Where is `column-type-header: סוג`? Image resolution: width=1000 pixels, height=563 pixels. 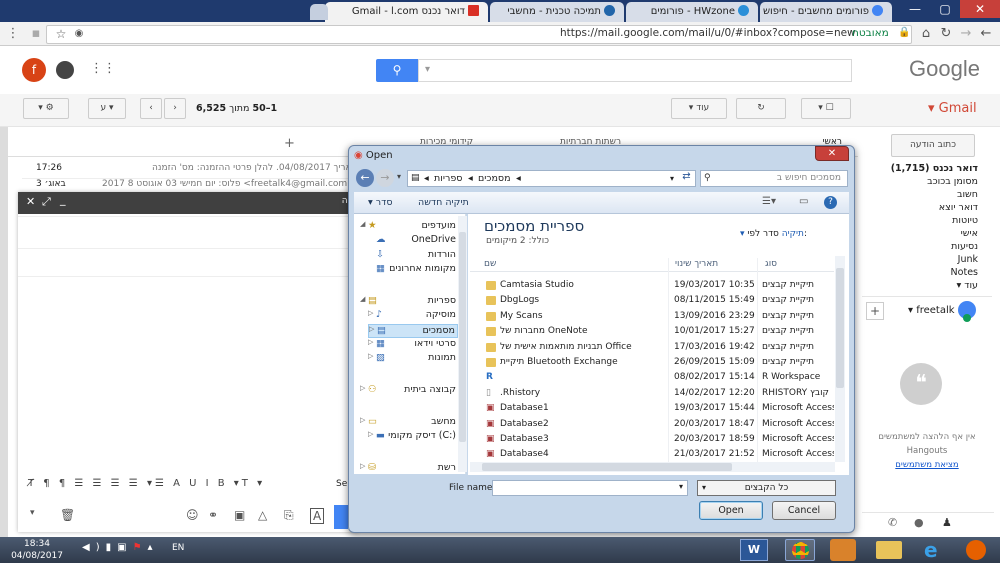 column-type-header: סוג is located at coordinates (771, 264).